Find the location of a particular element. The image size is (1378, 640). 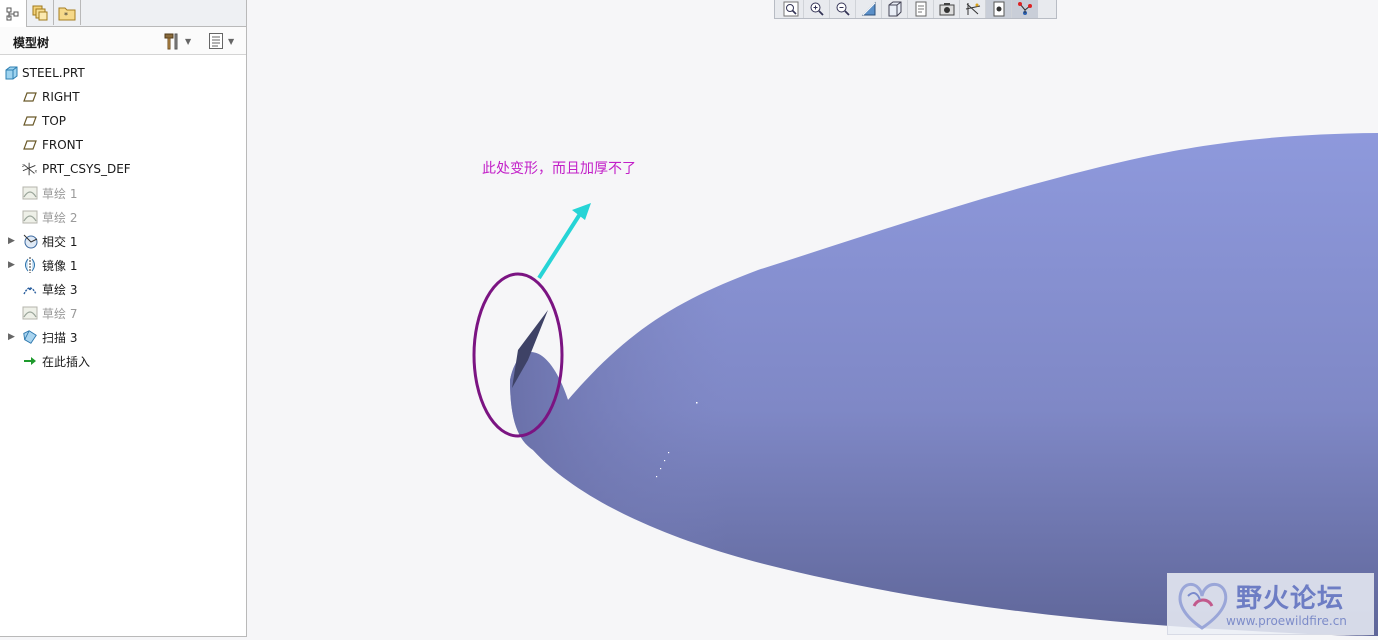

tab-layers is located at coordinates (40, 12).